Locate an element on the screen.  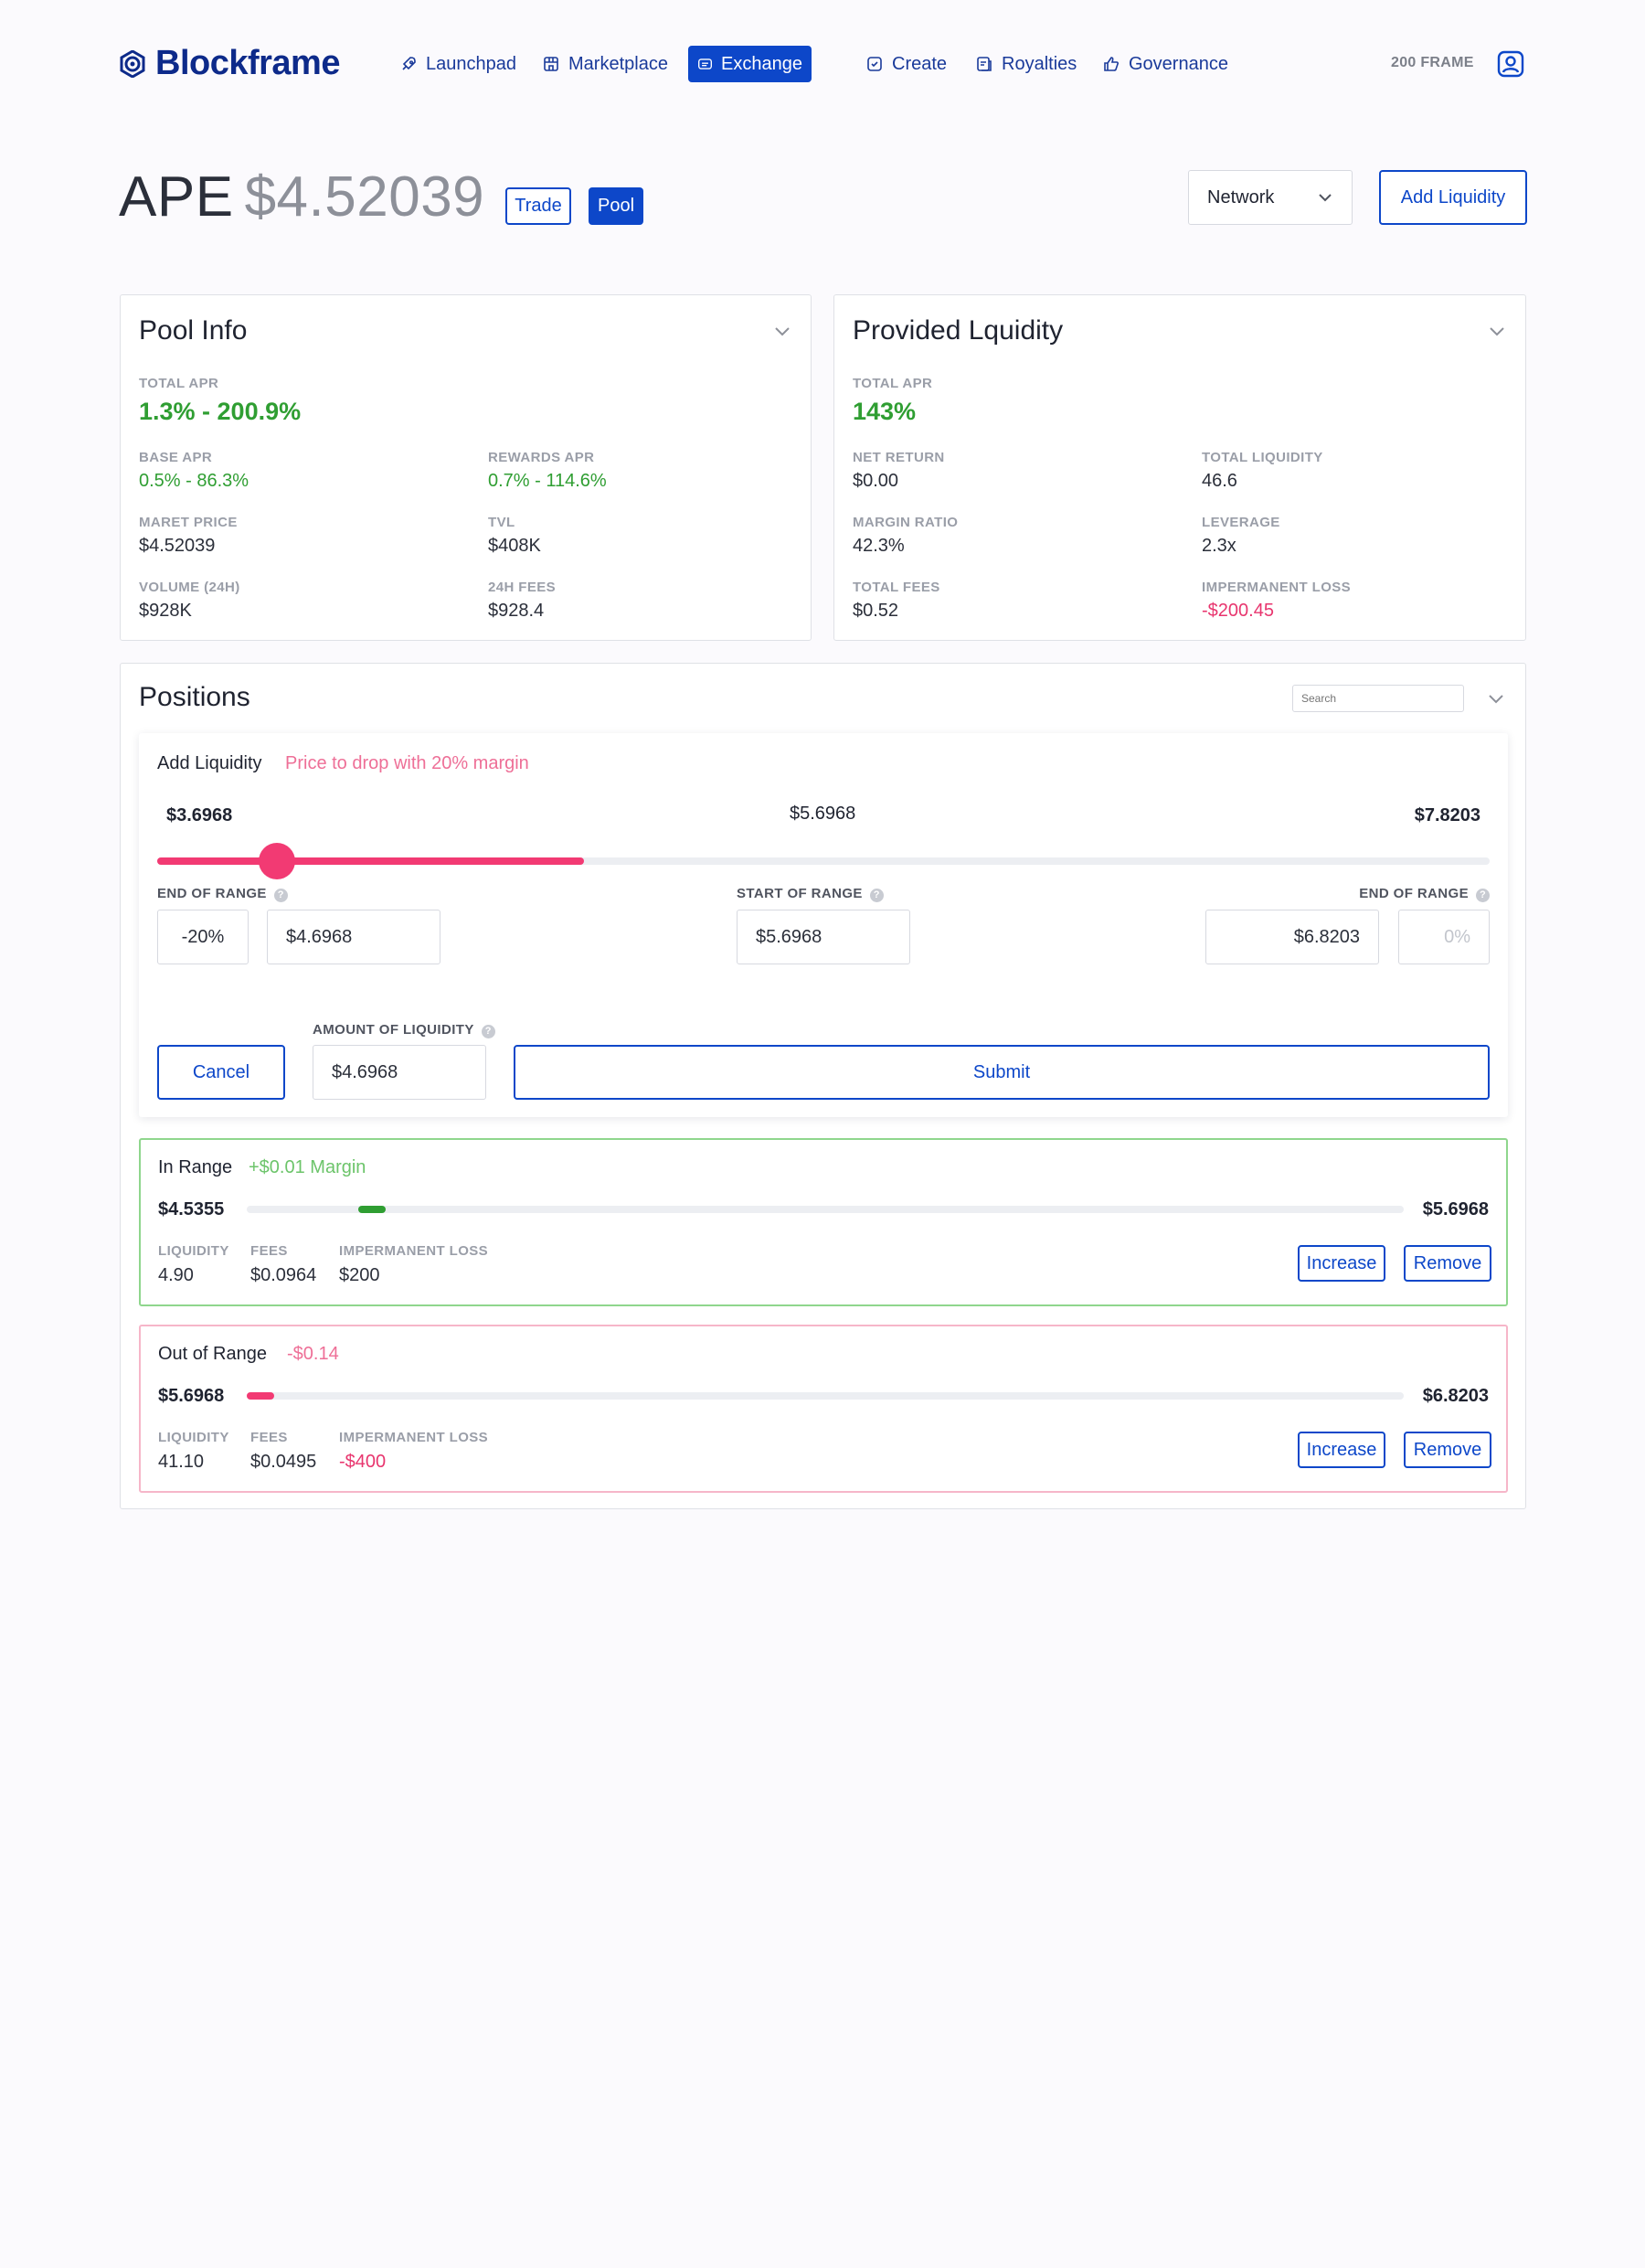
amount-of-liquidity-label: AMOUNT OF LIQUIDITY? is located at coordinates (404, 1030).